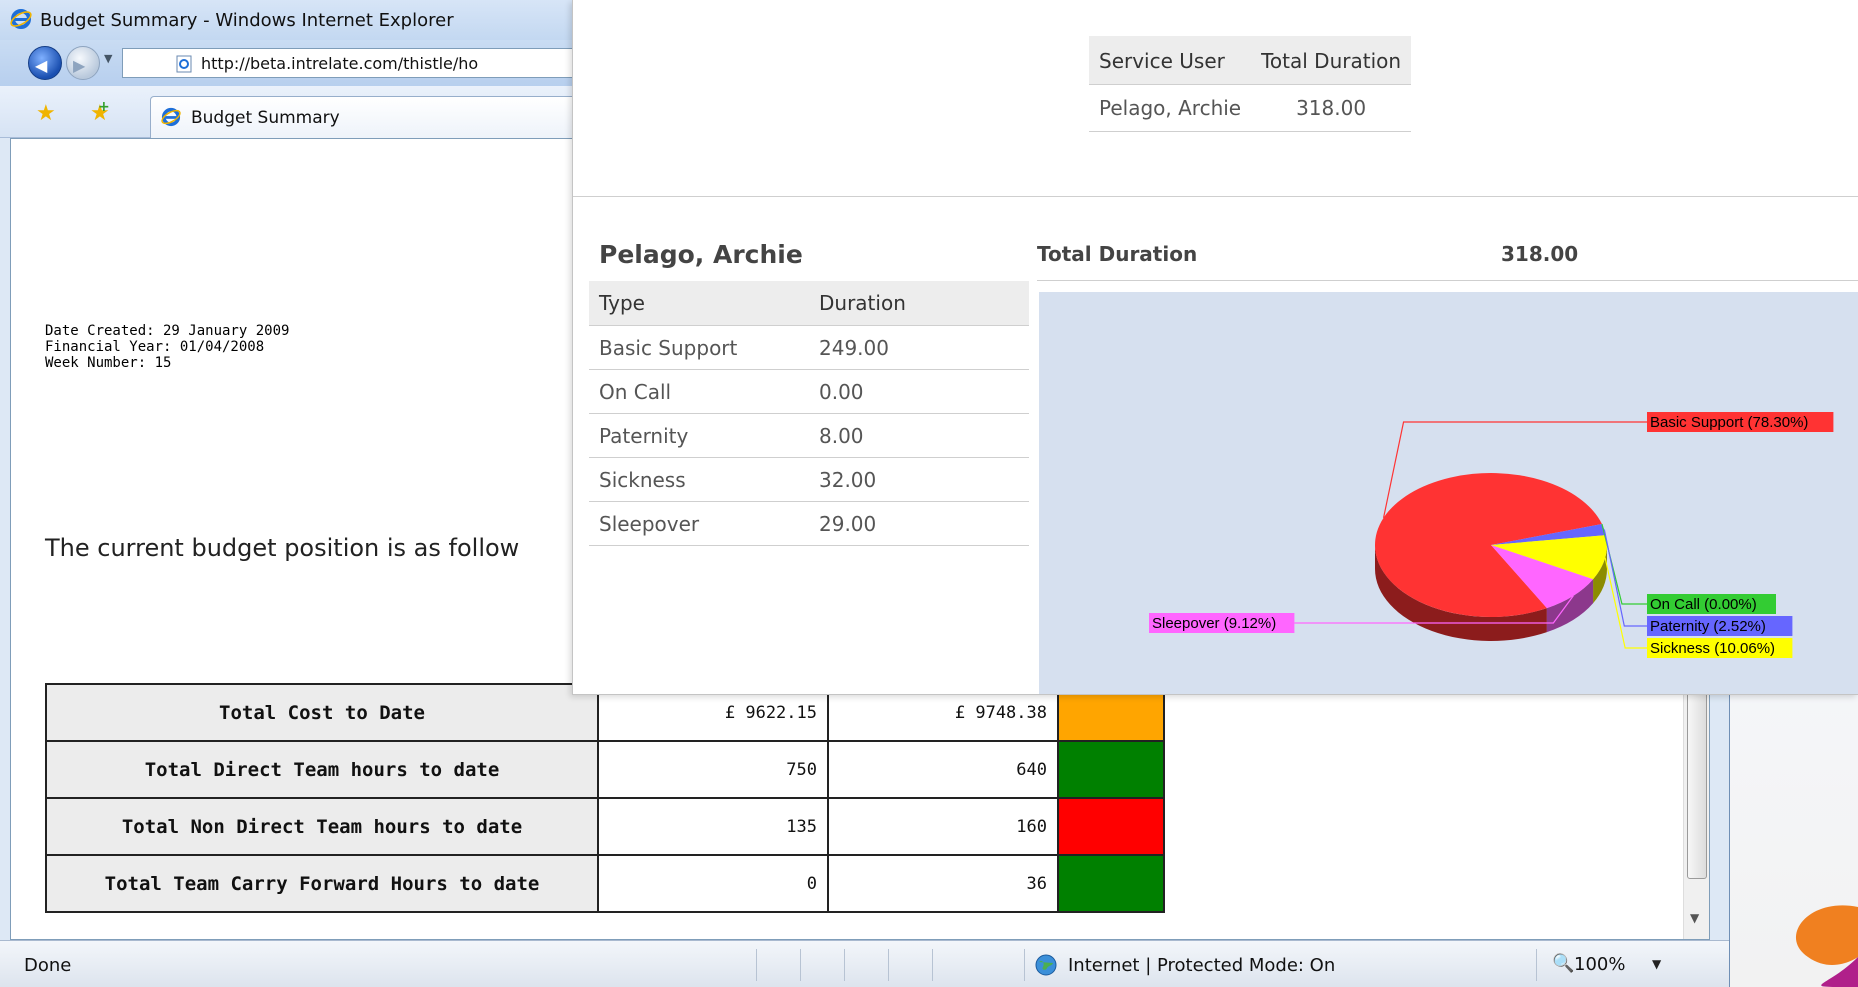  What do you see at coordinates (943, 826) in the screenshot?
I see `row-value-2: 160` at bounding box center [943, 826].